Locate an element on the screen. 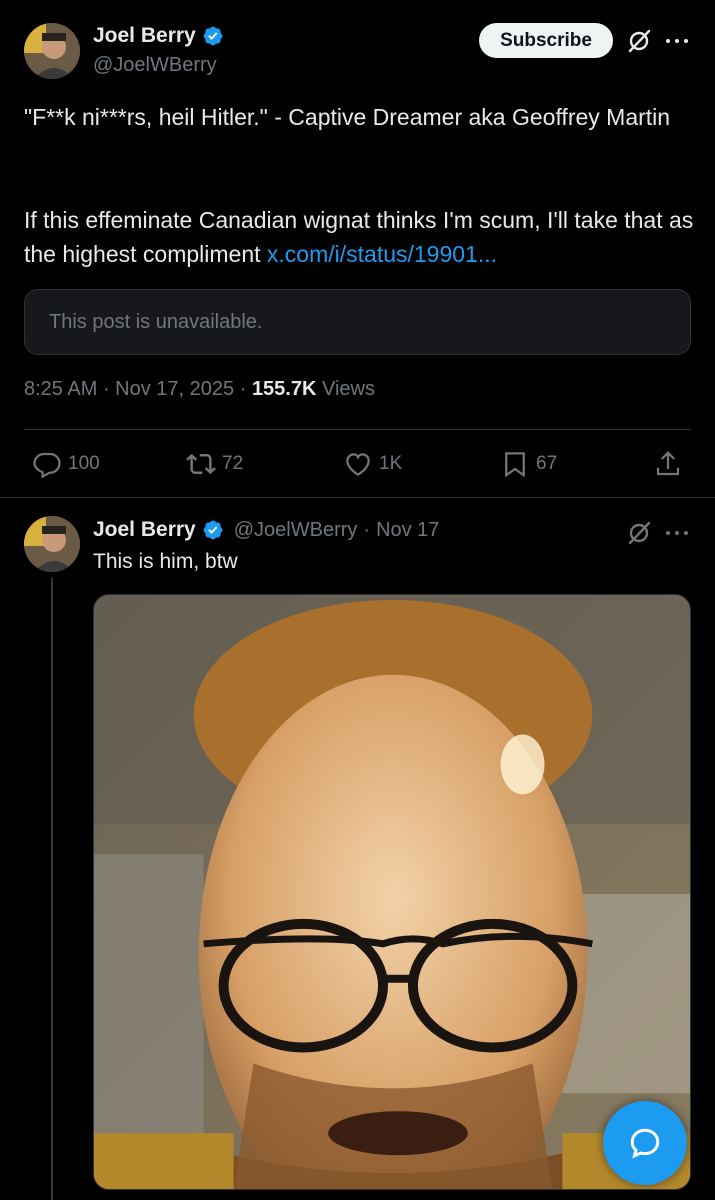 The image size is (715, 1200). compose-button is located at coordinates (645, 1143).